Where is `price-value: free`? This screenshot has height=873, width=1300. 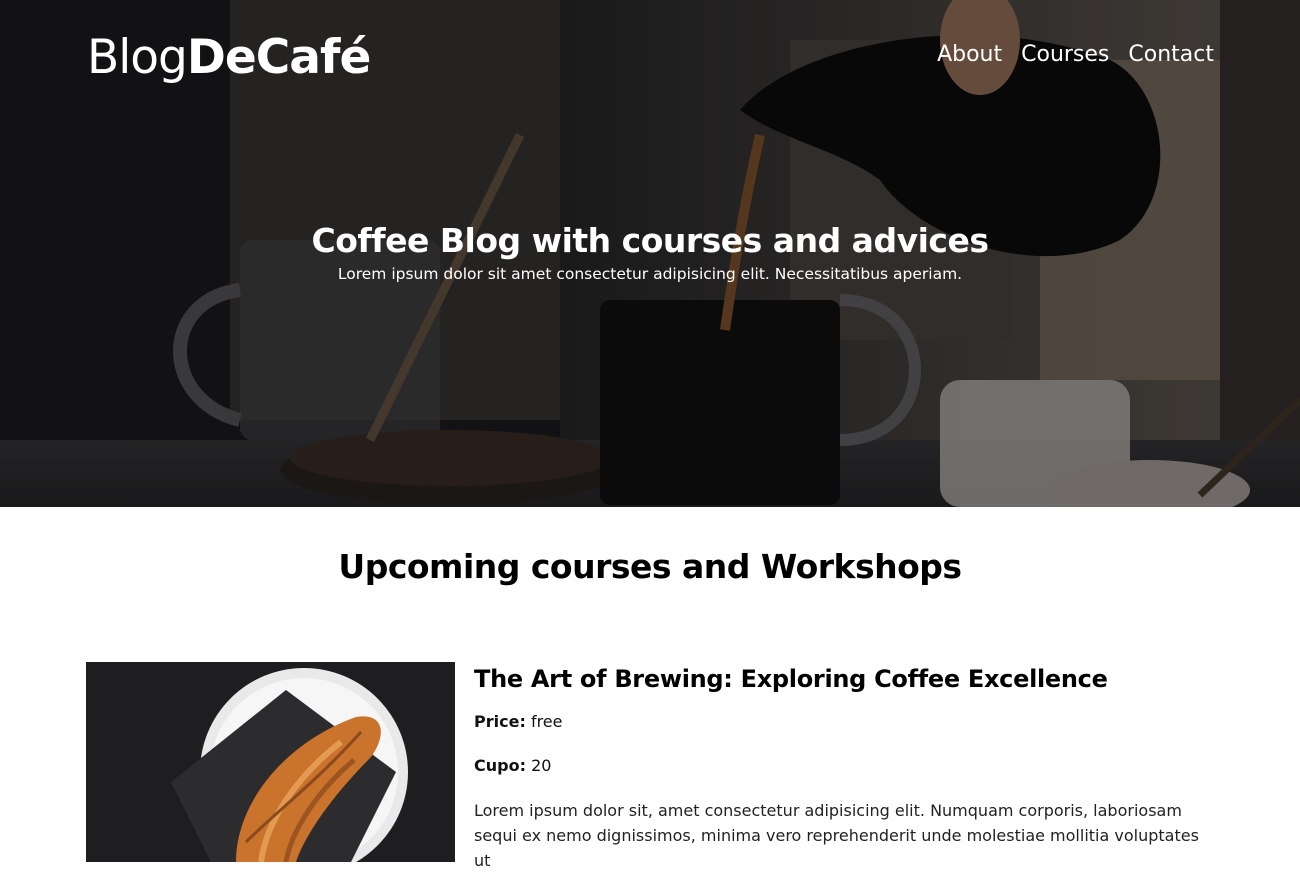
price-value: free is located at coordinates (546, 721).